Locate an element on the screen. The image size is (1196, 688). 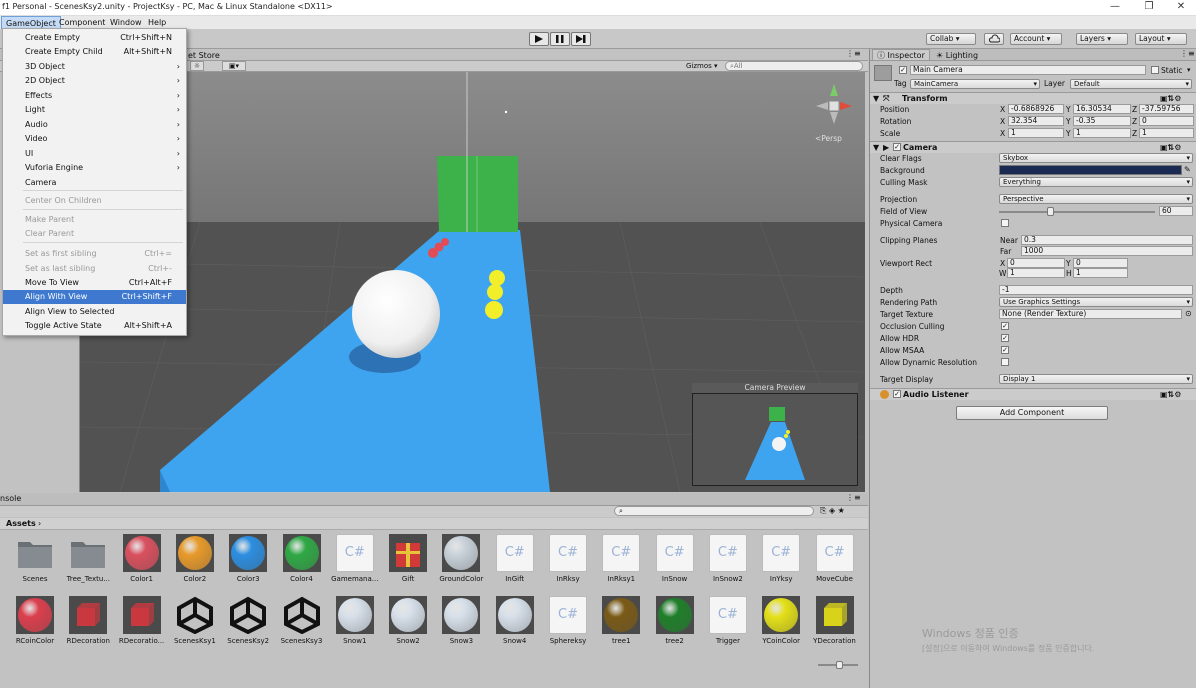
viewport-y-field: 0 is located at coordinates (1100, 263).